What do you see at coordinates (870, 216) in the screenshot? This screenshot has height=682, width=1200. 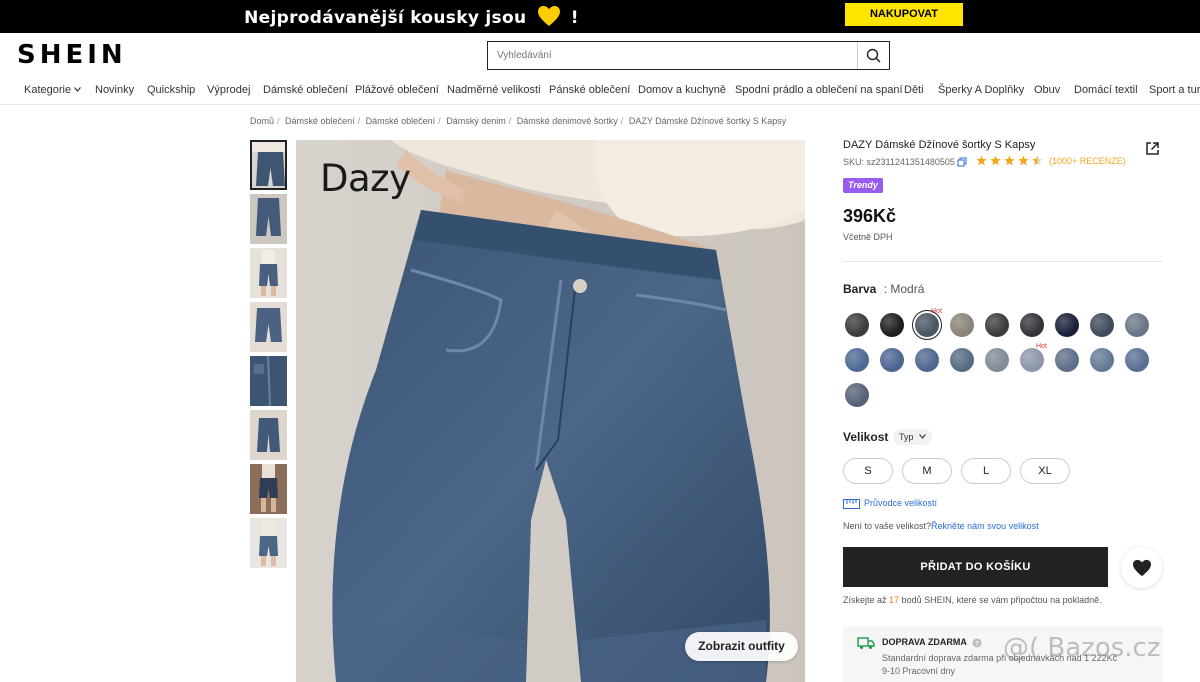 I see `product-price: 396Kč` at bounding box center [870, 216].